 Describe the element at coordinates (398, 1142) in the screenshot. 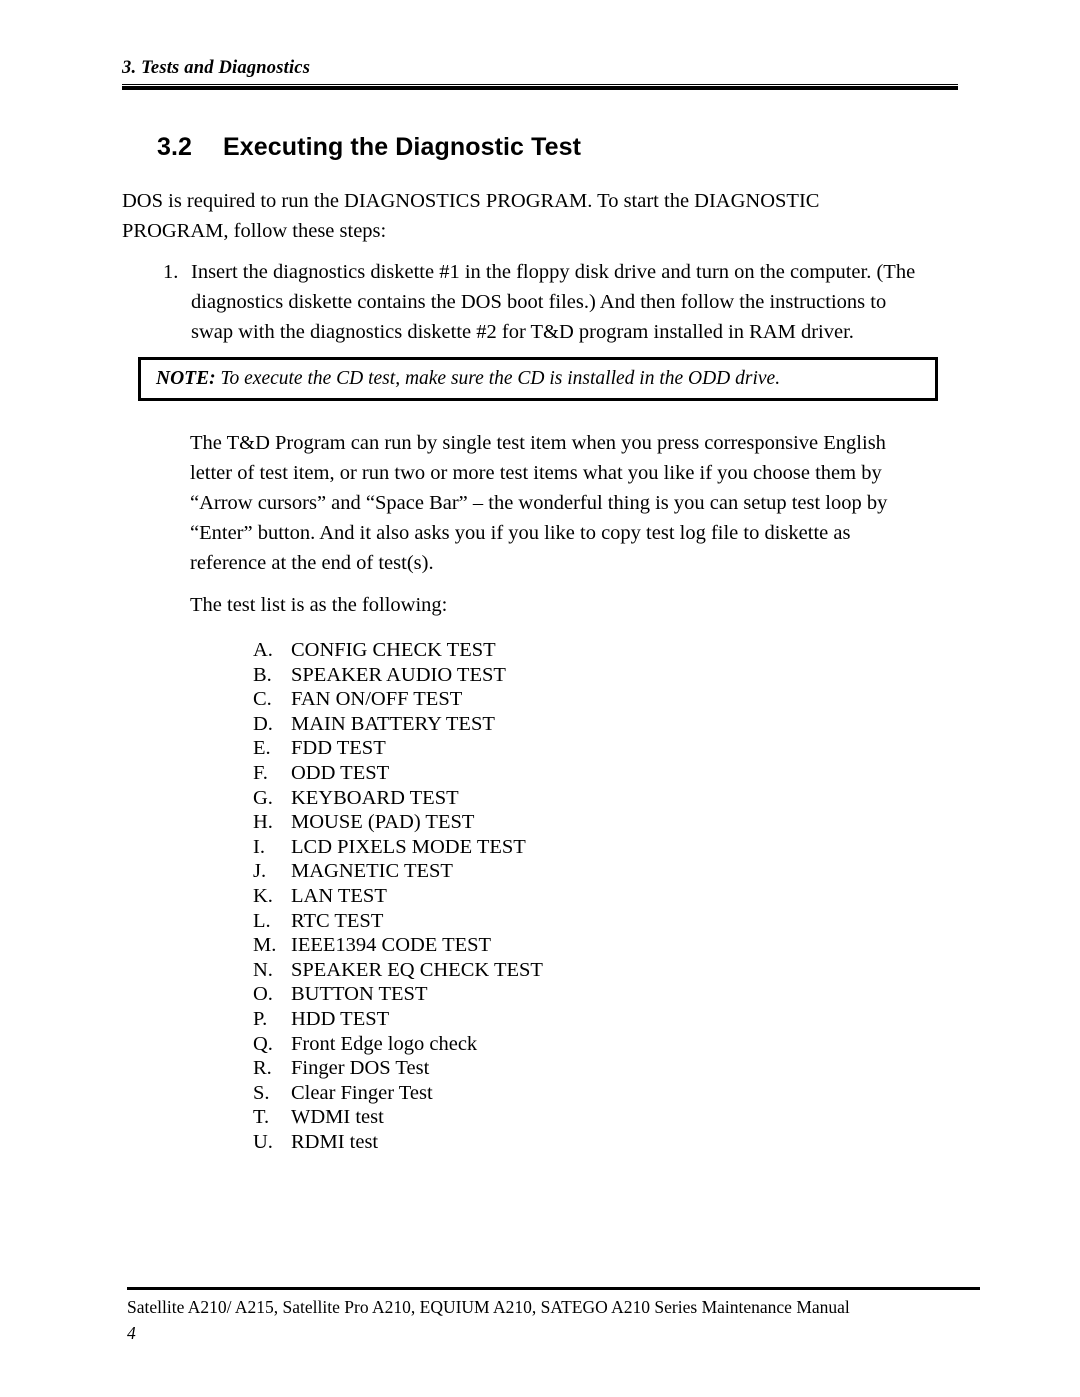

I see `list-item: U. RDMI test` at that location.